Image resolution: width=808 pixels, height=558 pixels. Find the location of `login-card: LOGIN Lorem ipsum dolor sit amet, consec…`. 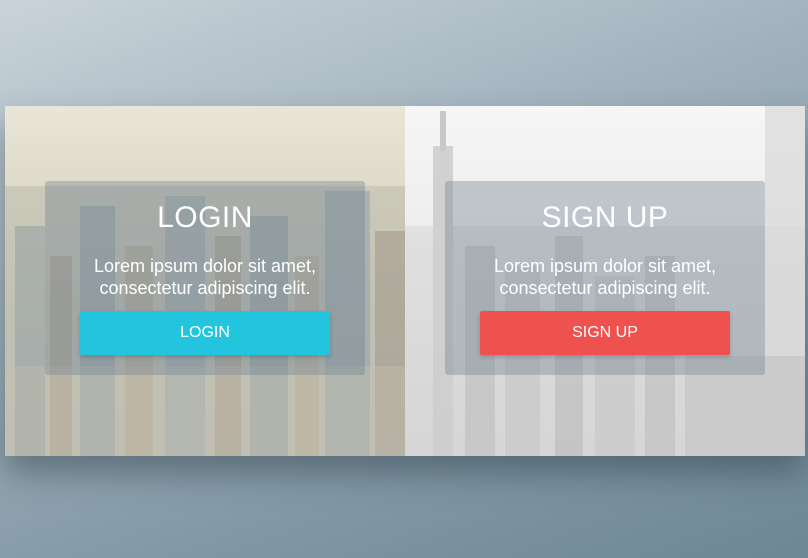

login-card: LOGIN Lorem ipsum dolor sit amet, consec… is located at coordinates (205, 278).